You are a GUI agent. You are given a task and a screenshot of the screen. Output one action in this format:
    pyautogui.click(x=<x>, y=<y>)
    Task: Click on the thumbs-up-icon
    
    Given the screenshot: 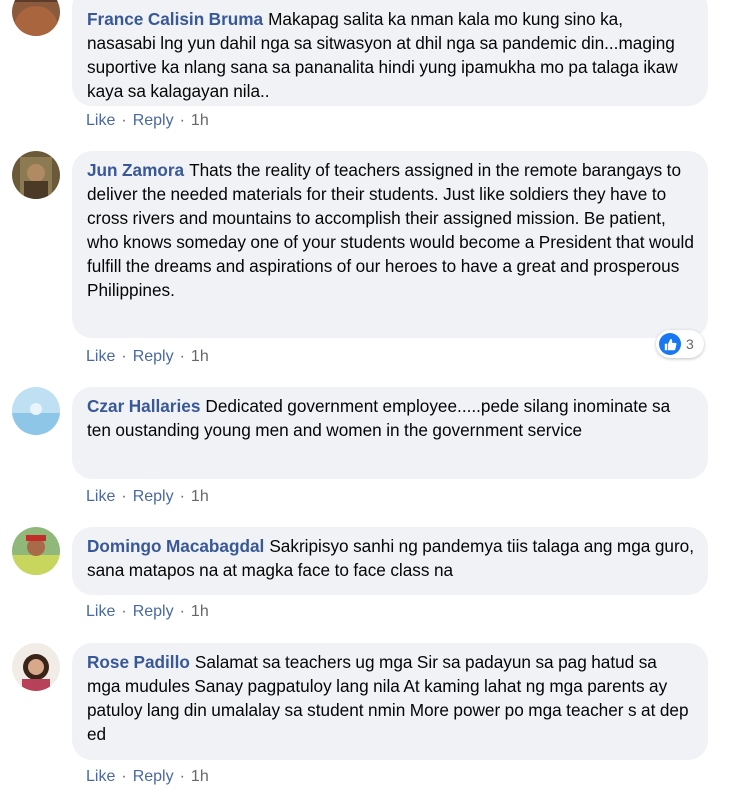 What is the action you would take?
    pyautogui.click(x=670, y=344)
    